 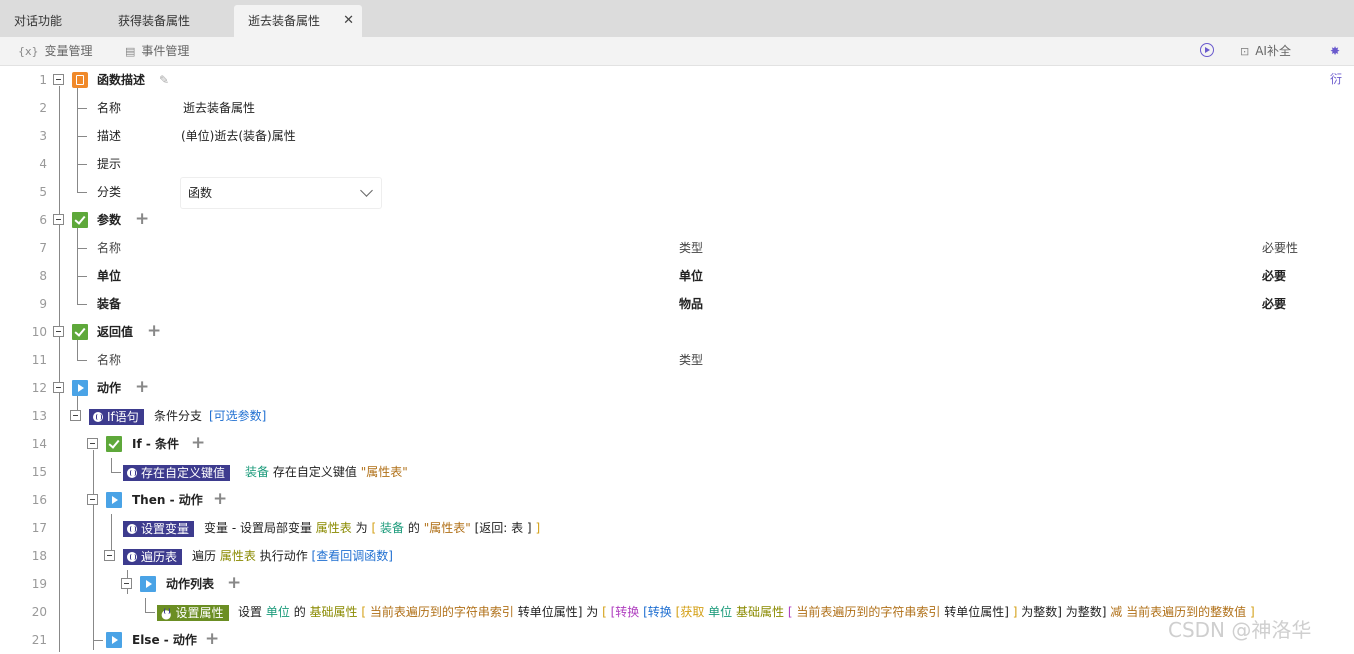 I want to click on add-else-action-icon: +, so click(x=212, y=639).